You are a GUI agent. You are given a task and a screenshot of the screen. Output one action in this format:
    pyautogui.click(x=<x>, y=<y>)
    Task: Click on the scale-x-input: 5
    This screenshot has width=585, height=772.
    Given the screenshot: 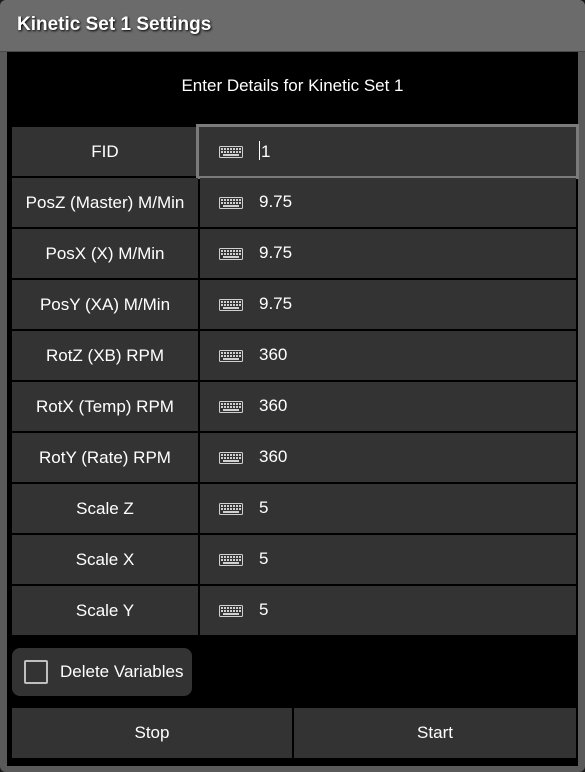 What is the action you would take?
    pyautogui.click(x=388, y=559)
    